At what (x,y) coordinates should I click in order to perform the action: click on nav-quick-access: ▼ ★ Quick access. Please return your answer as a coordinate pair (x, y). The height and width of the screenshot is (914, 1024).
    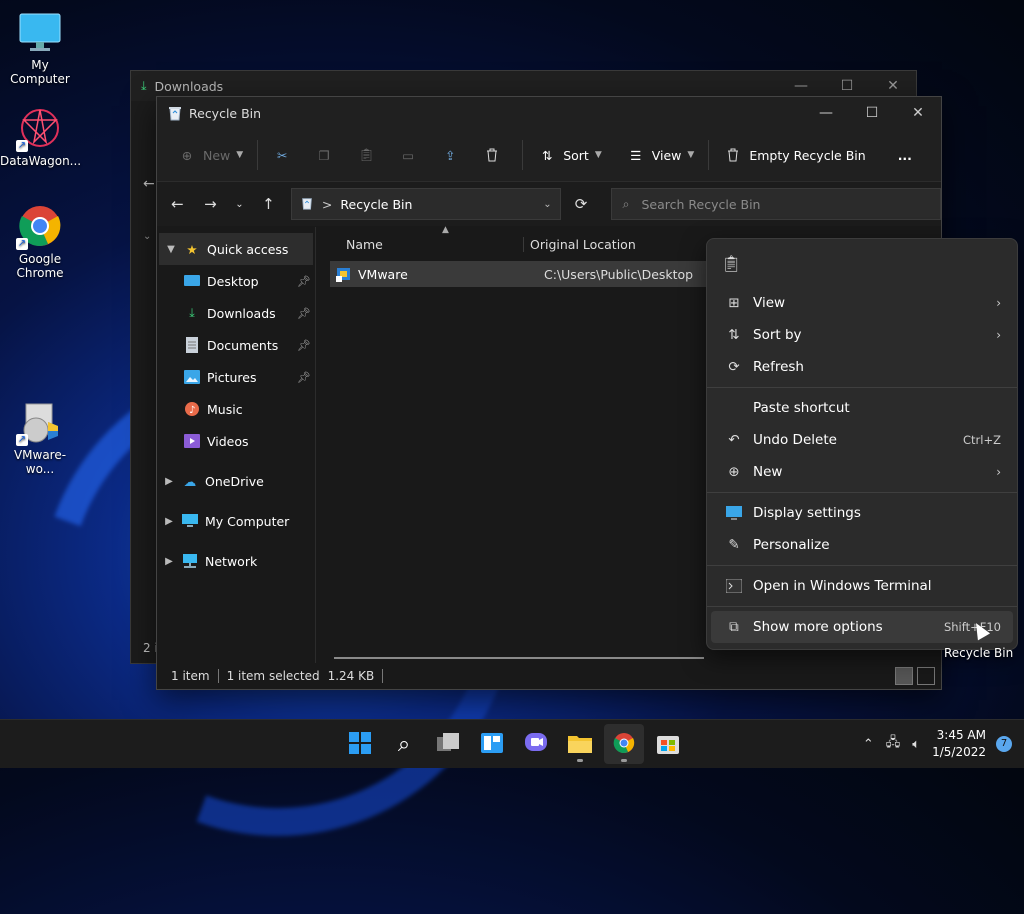
    Looking at the image, I should click on (236, 249).